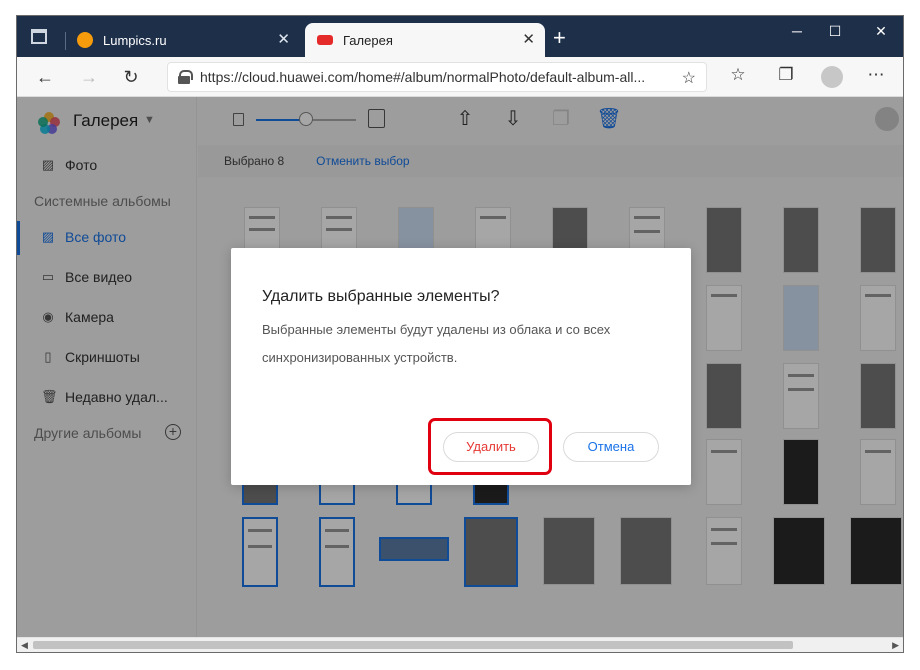  Describe the element at coordinates (39, 36) in the screenshot. I see `tab-actions-icon` at that location.